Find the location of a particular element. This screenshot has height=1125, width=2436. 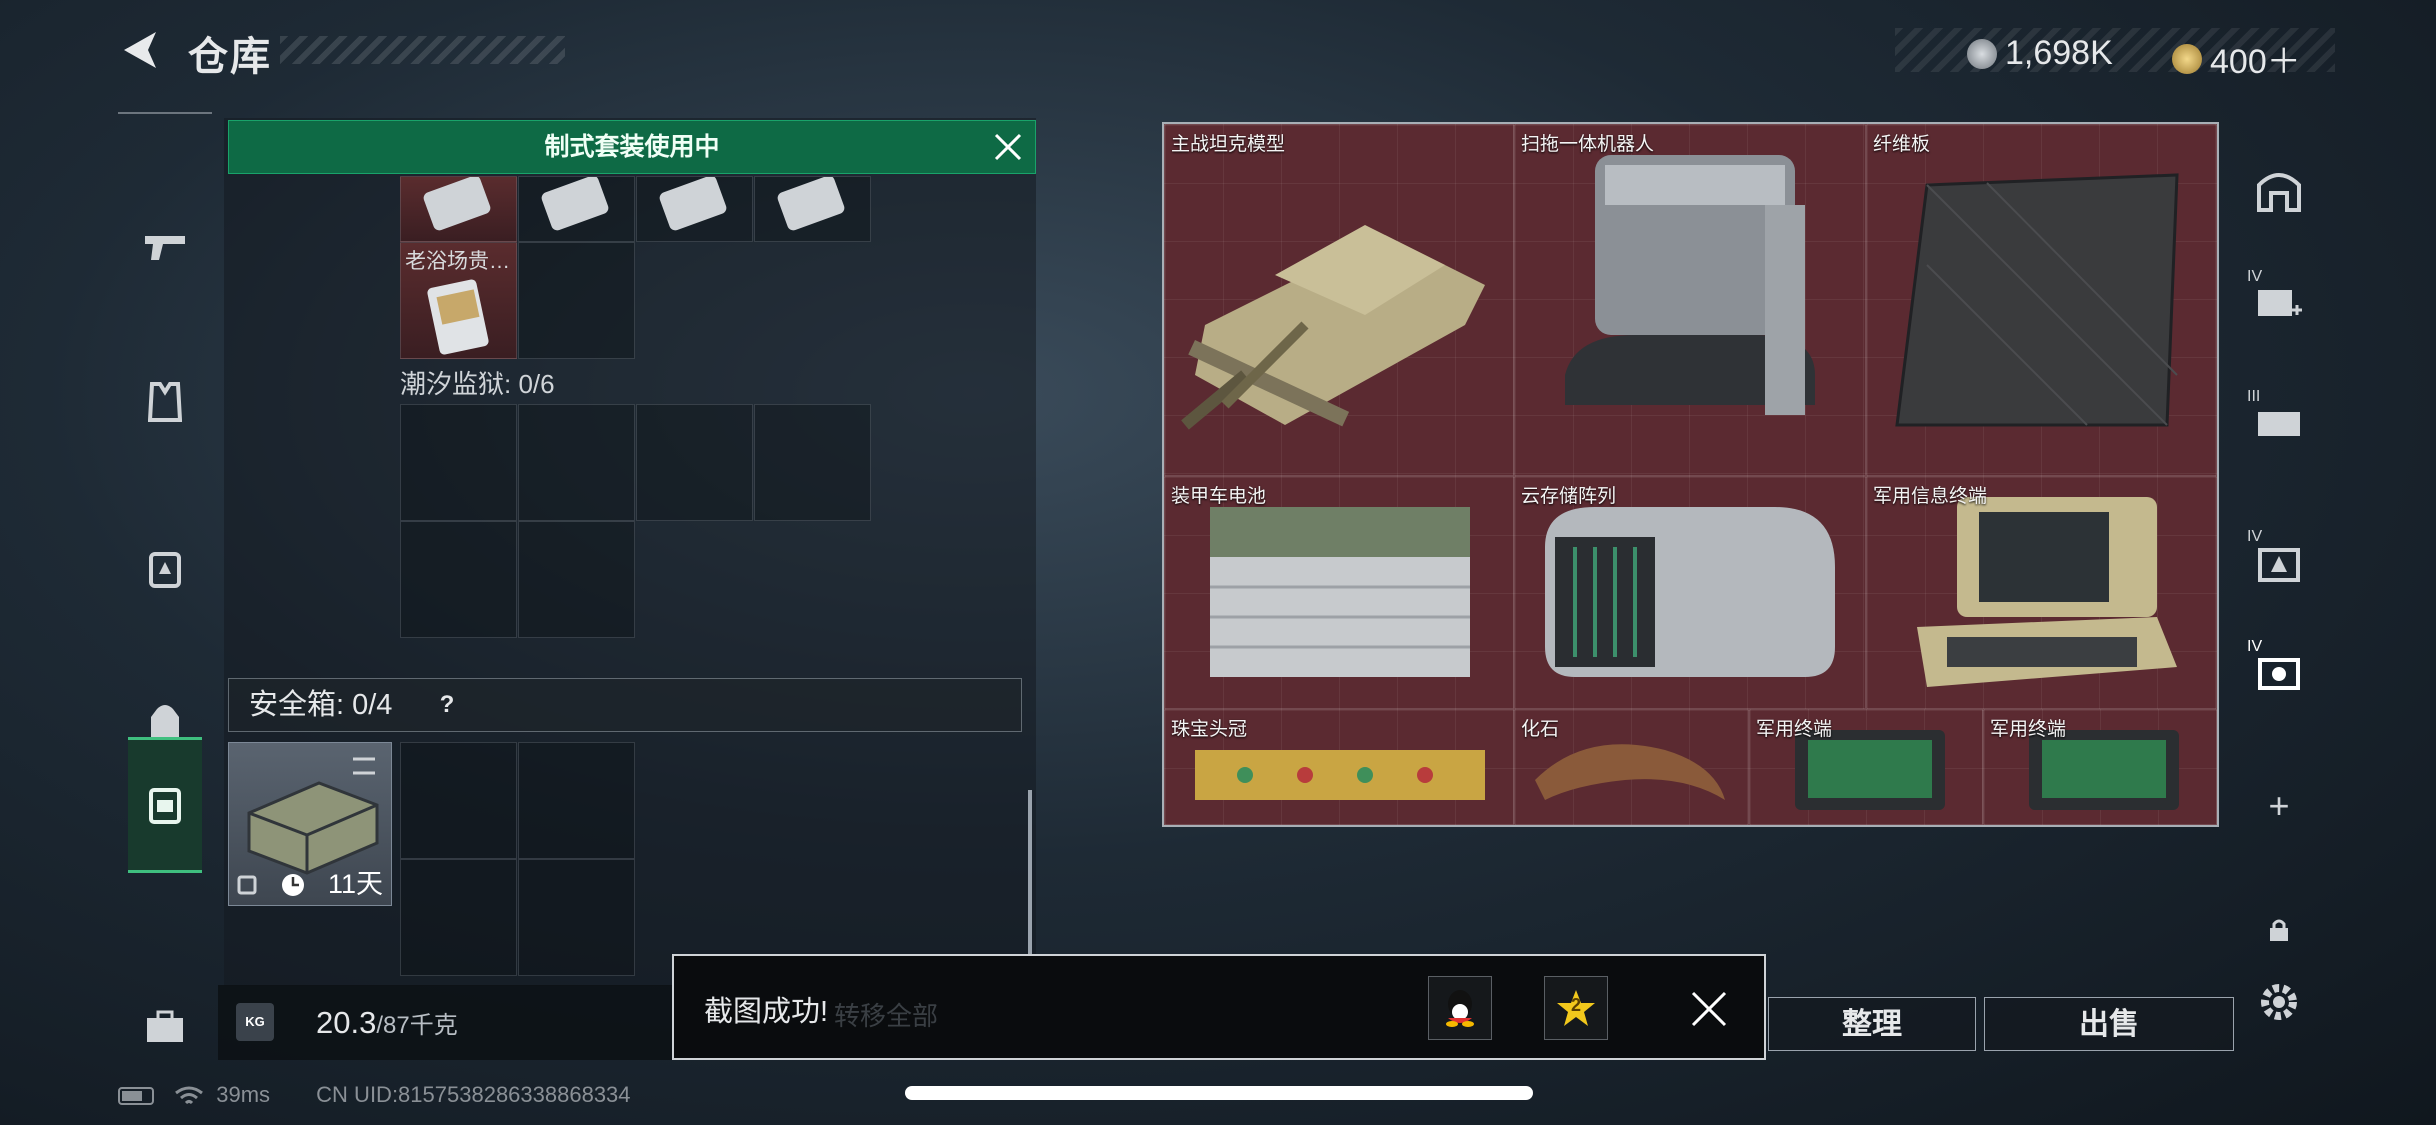

kit-in-use-banner: 制式套装使用中 is located at coordinates (632, 147).